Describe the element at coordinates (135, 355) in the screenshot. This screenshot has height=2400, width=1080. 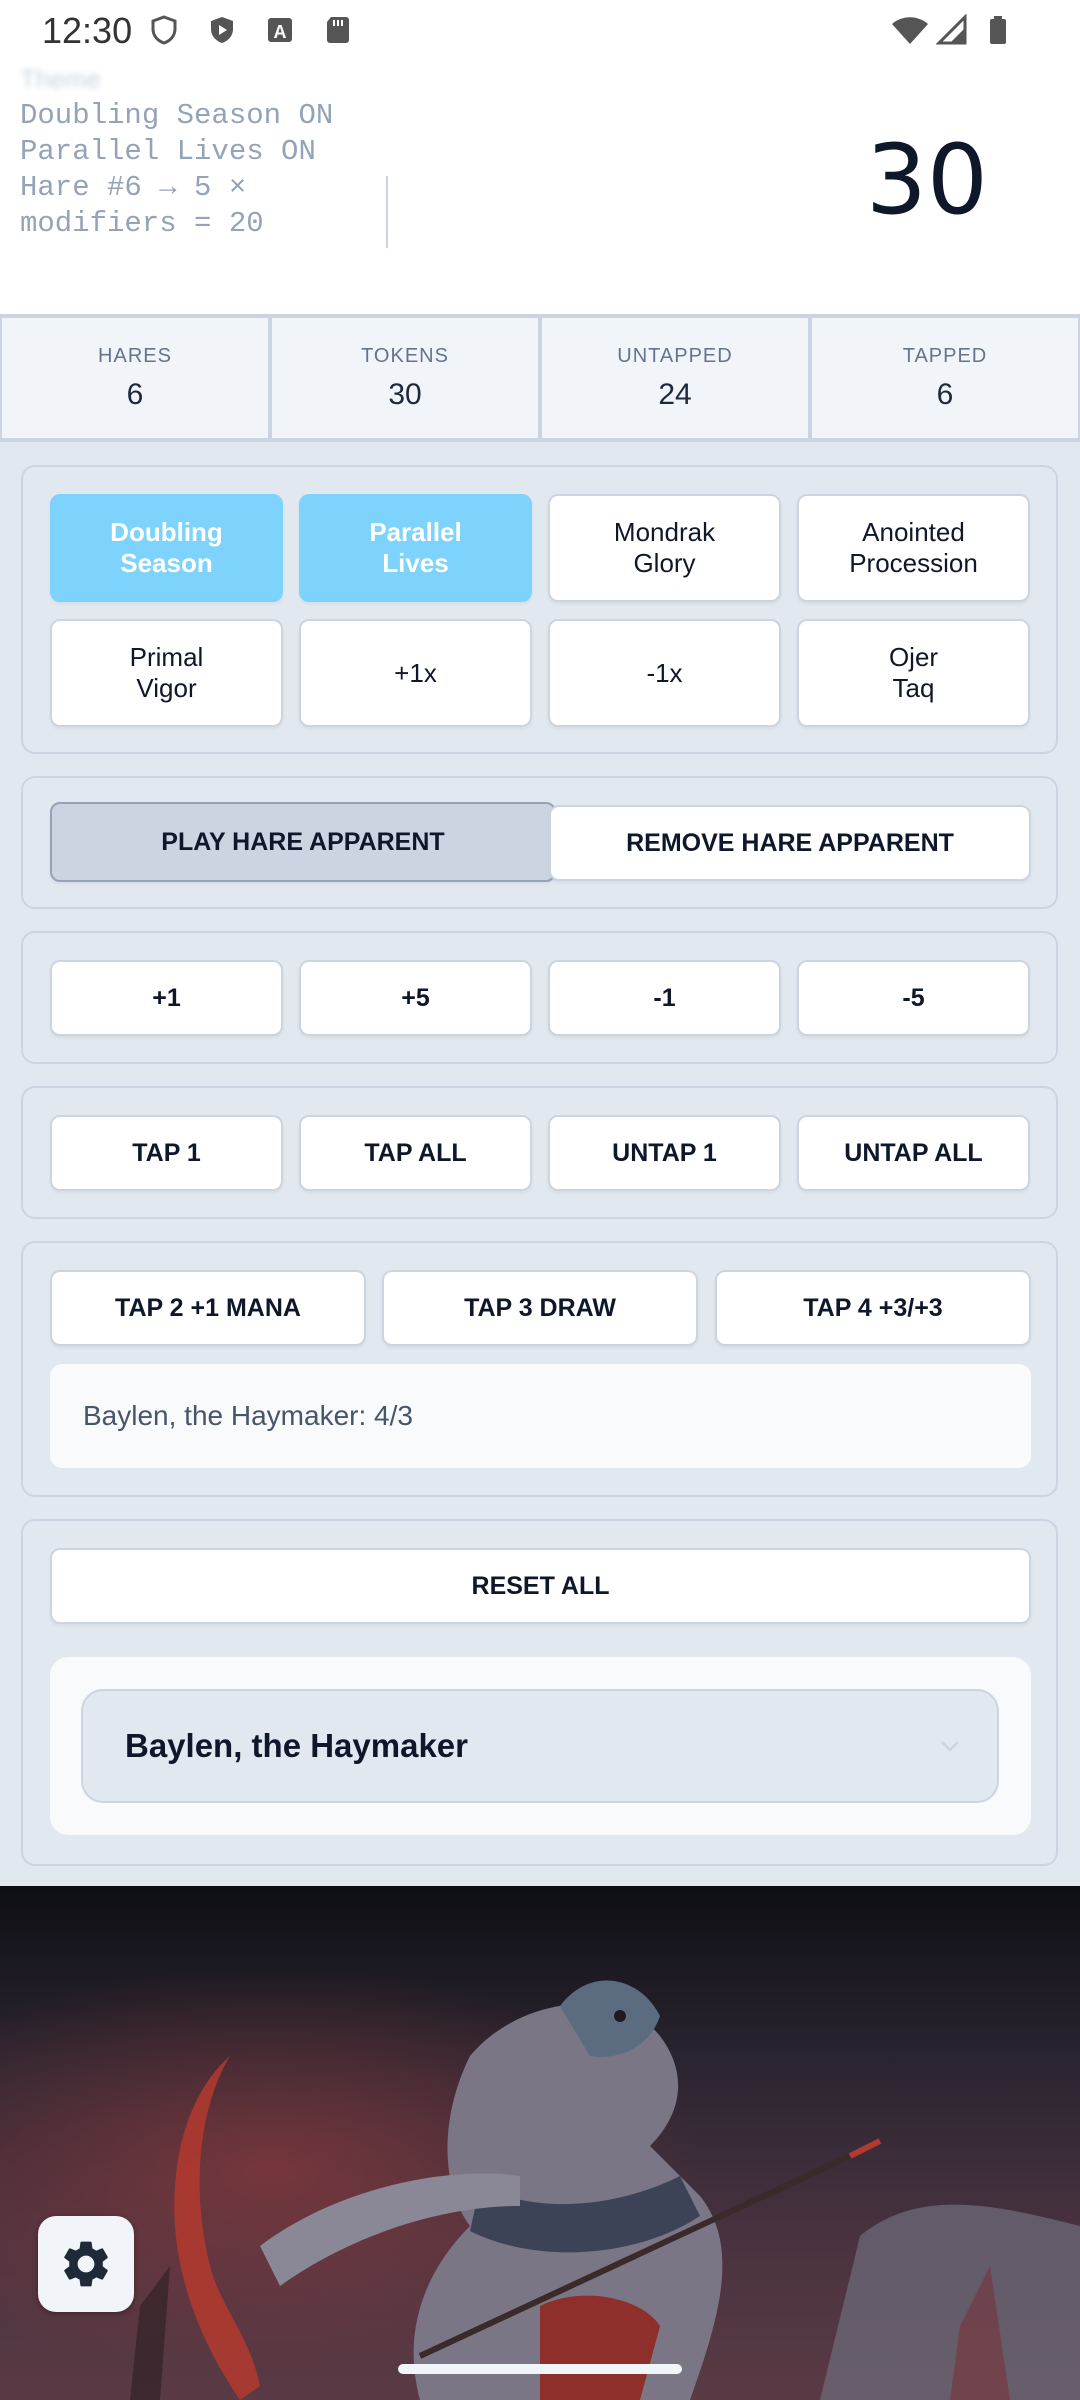
I see `stat-label: HARES` at that location.